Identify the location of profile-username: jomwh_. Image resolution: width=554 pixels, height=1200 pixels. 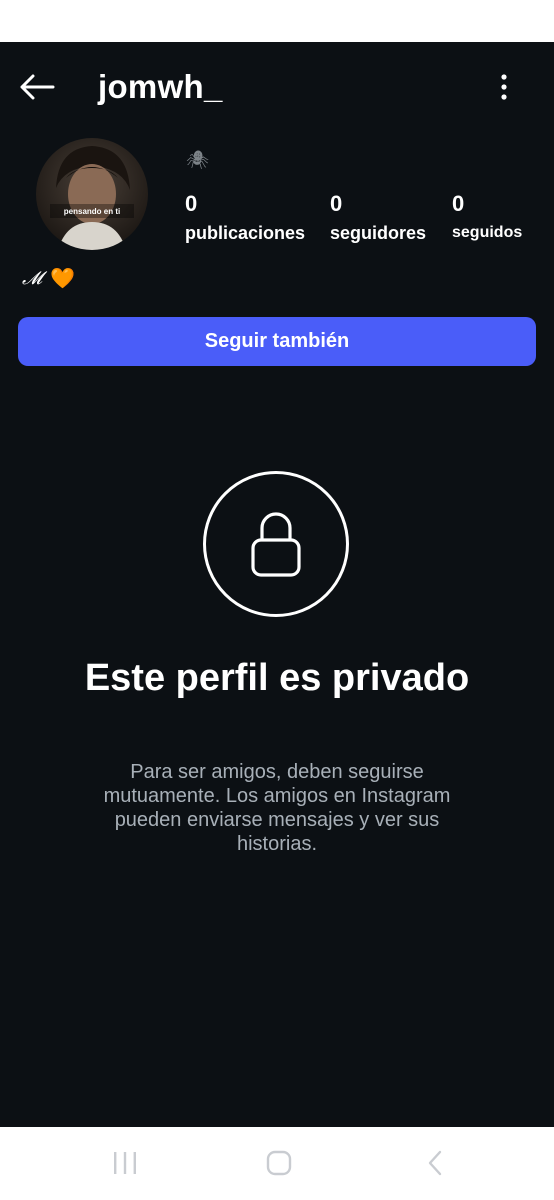
(160, 86).